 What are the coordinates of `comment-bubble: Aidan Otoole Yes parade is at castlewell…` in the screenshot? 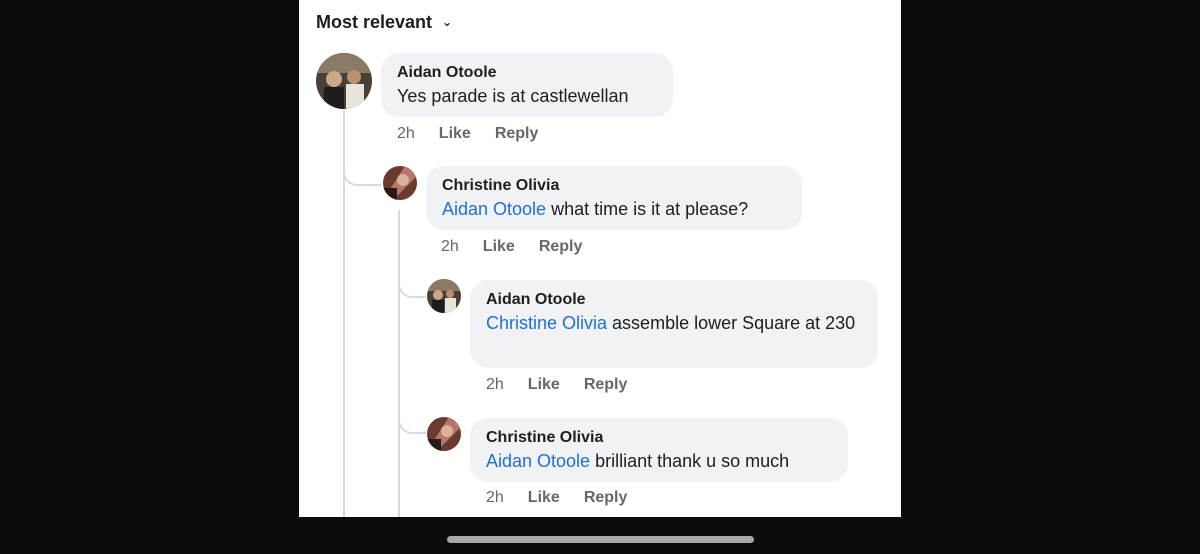 It's located at (527, 85).